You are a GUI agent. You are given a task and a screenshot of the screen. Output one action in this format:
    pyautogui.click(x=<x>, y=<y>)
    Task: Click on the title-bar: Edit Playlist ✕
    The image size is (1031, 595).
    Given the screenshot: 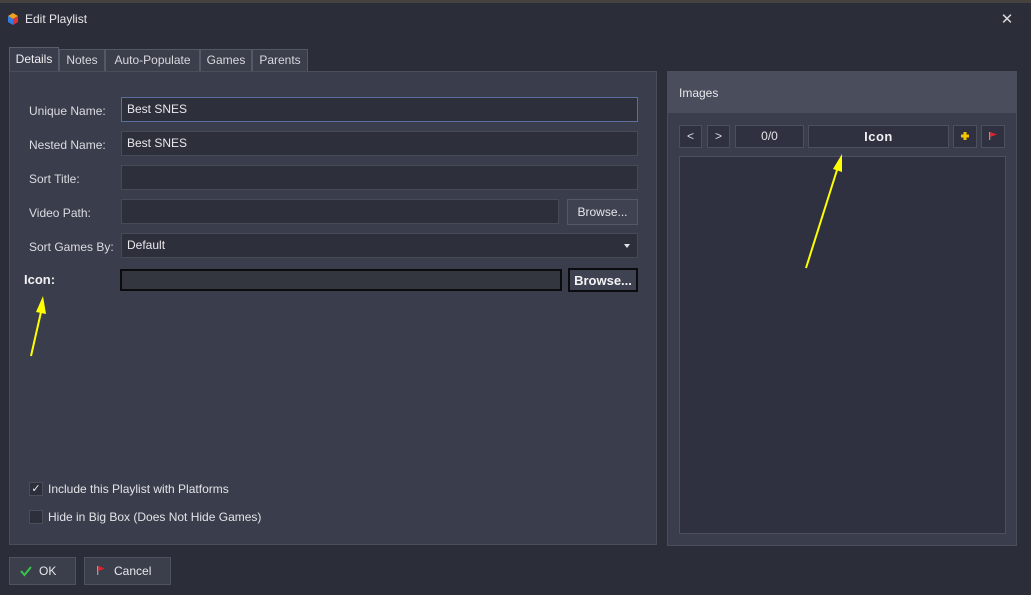 What is the action you would take?
    pyautogui.click(x=515, y=19)
    